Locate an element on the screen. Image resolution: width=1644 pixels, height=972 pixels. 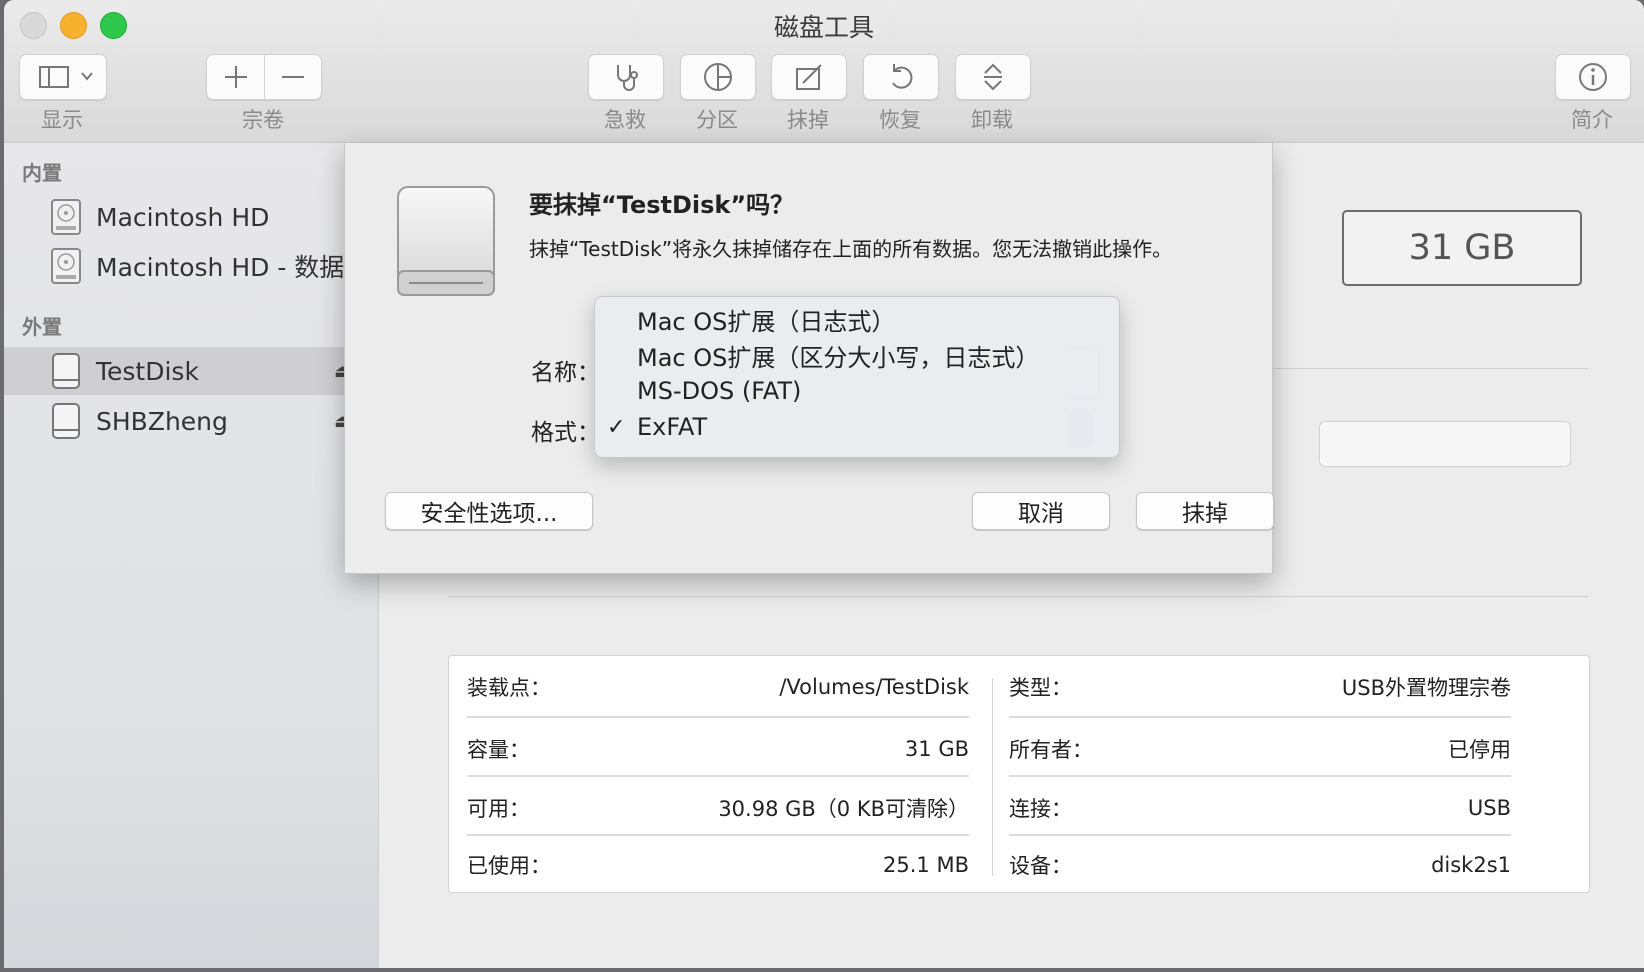
first-aid-label: 急救 is located at coordinates (625, 120).